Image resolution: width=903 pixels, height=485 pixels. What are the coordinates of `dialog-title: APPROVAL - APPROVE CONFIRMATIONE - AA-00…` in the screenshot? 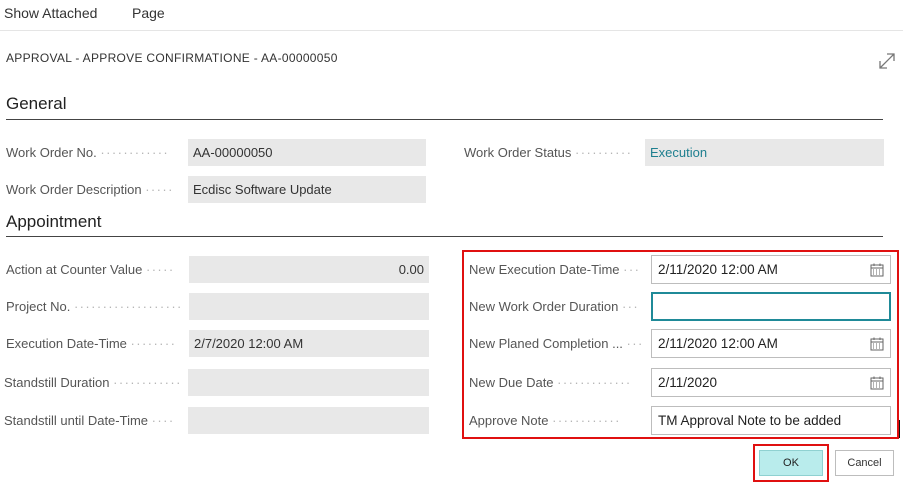 It's located at (172, 58).